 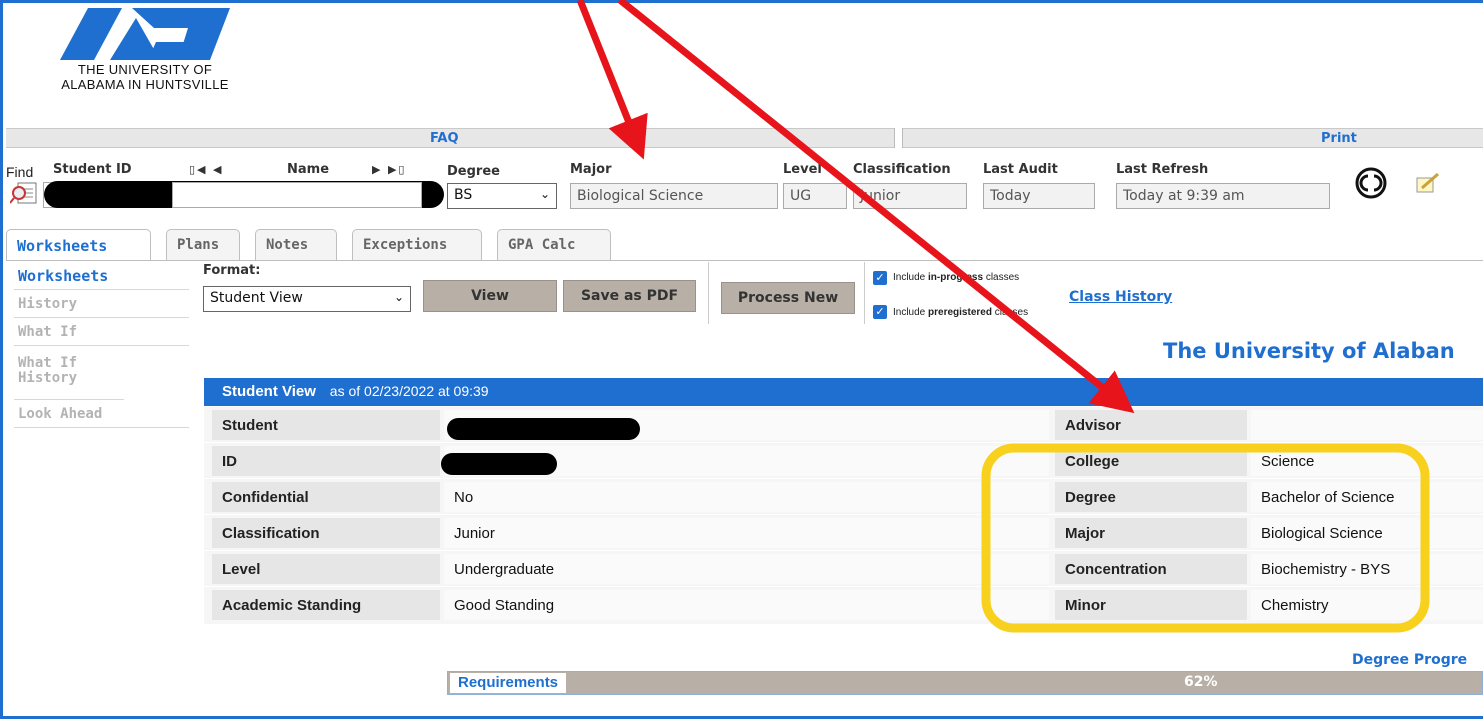 What do you see at coordinates (256, 298) in the screenshot?
I see `format-select-value: Student View` at bounding box center [256, 298].